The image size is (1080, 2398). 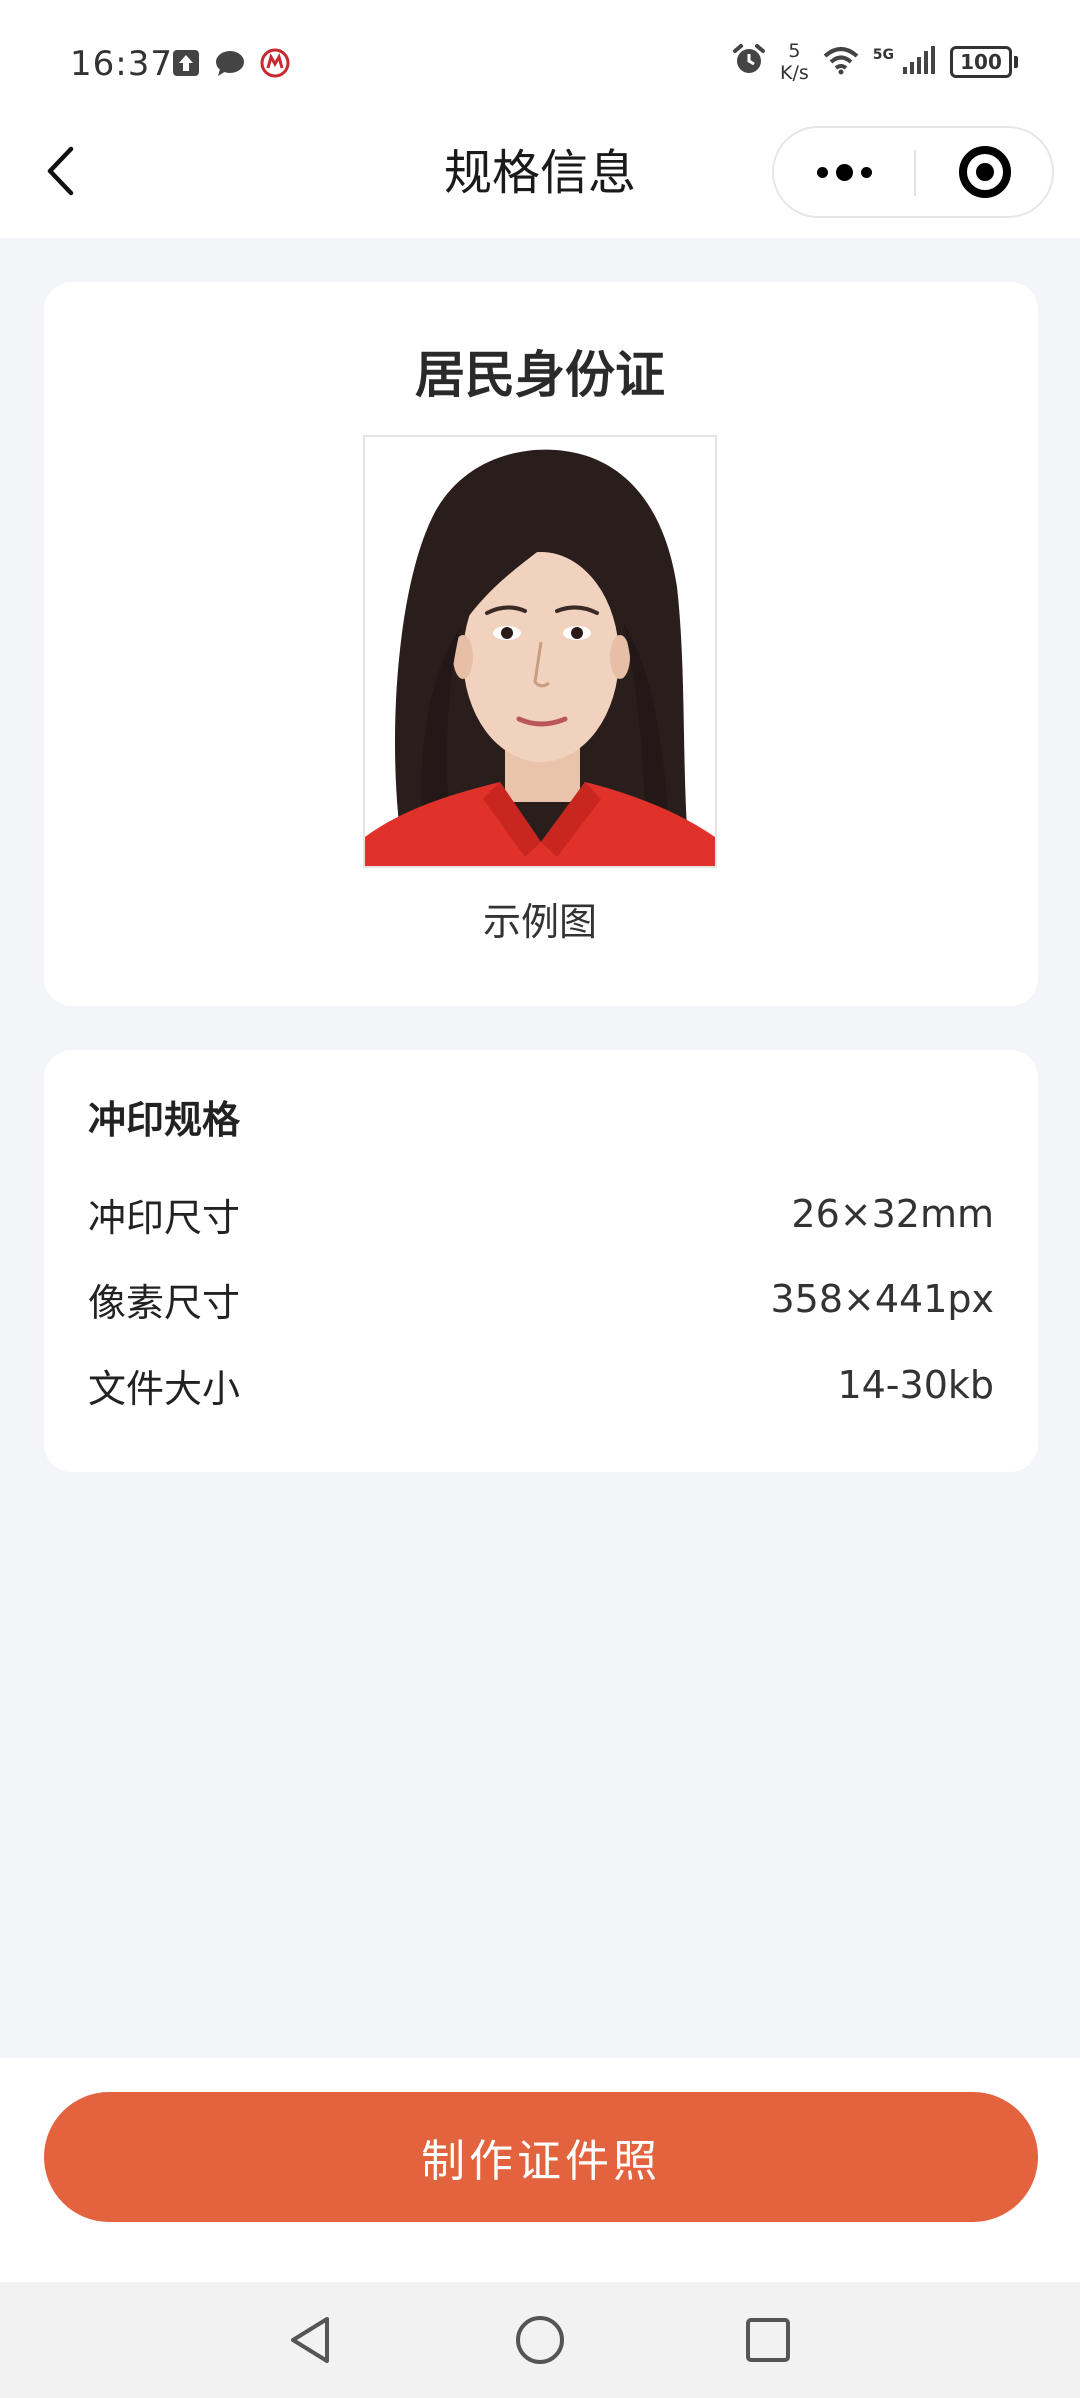 What do you see at coordinates (541, 1214) in the screenshot?
I see `spec-row-print-size: 冲印尺寸 26×32mm` at bounding box center [541, 1214].